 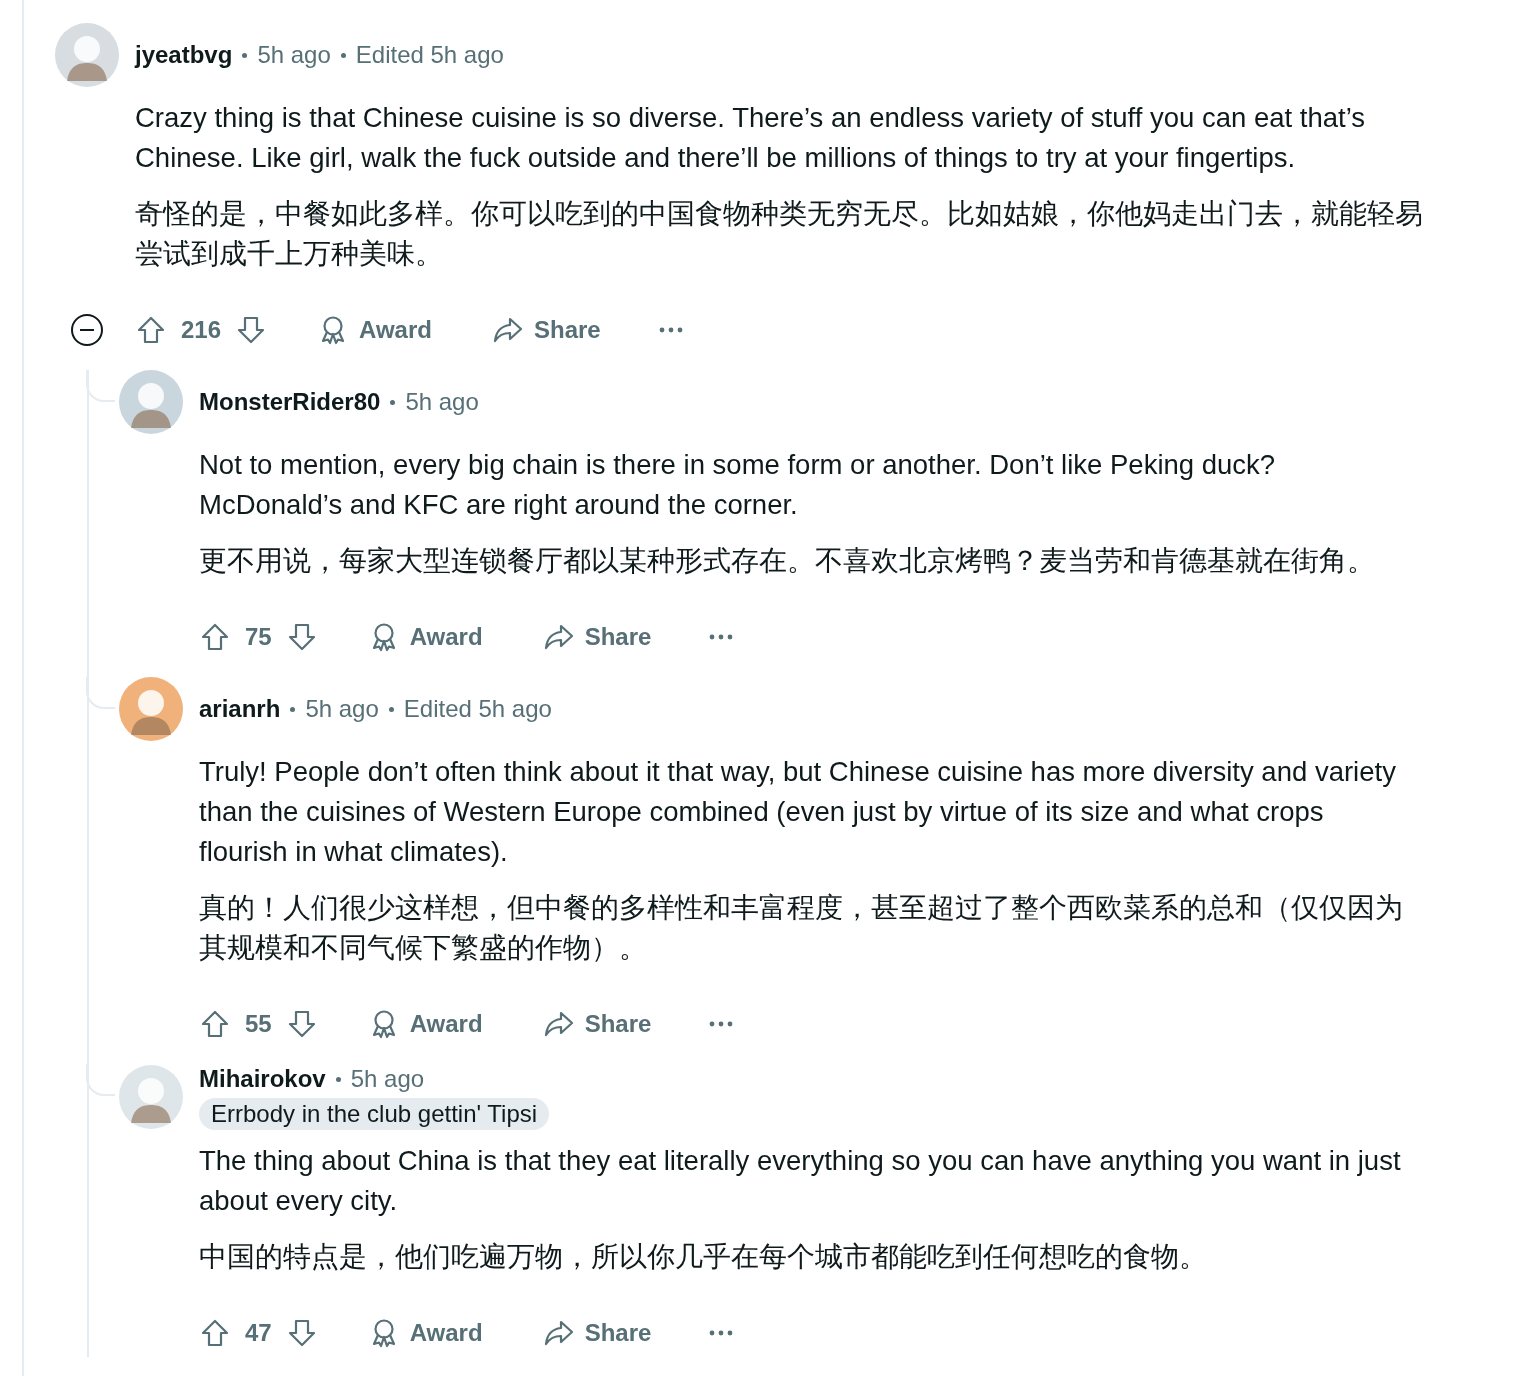 I want to click on vote-count: 216, so click(x=201, y=330).